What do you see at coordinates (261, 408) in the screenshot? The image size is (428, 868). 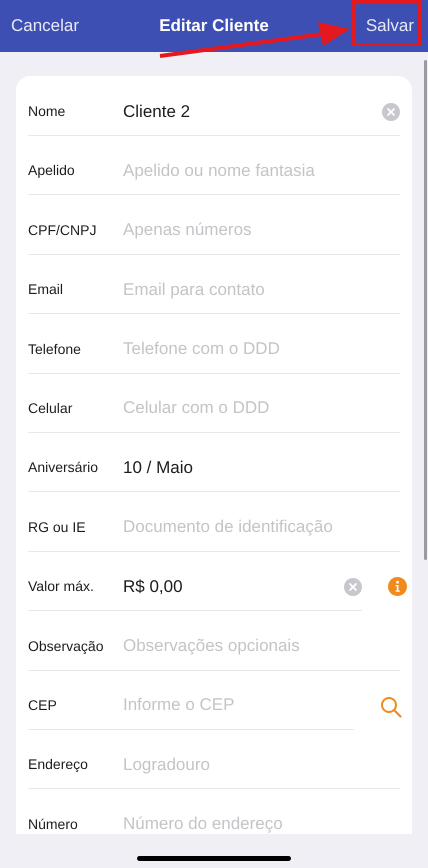 I see `input-field: Celular com o DDD` at bounding box center [261, 408].